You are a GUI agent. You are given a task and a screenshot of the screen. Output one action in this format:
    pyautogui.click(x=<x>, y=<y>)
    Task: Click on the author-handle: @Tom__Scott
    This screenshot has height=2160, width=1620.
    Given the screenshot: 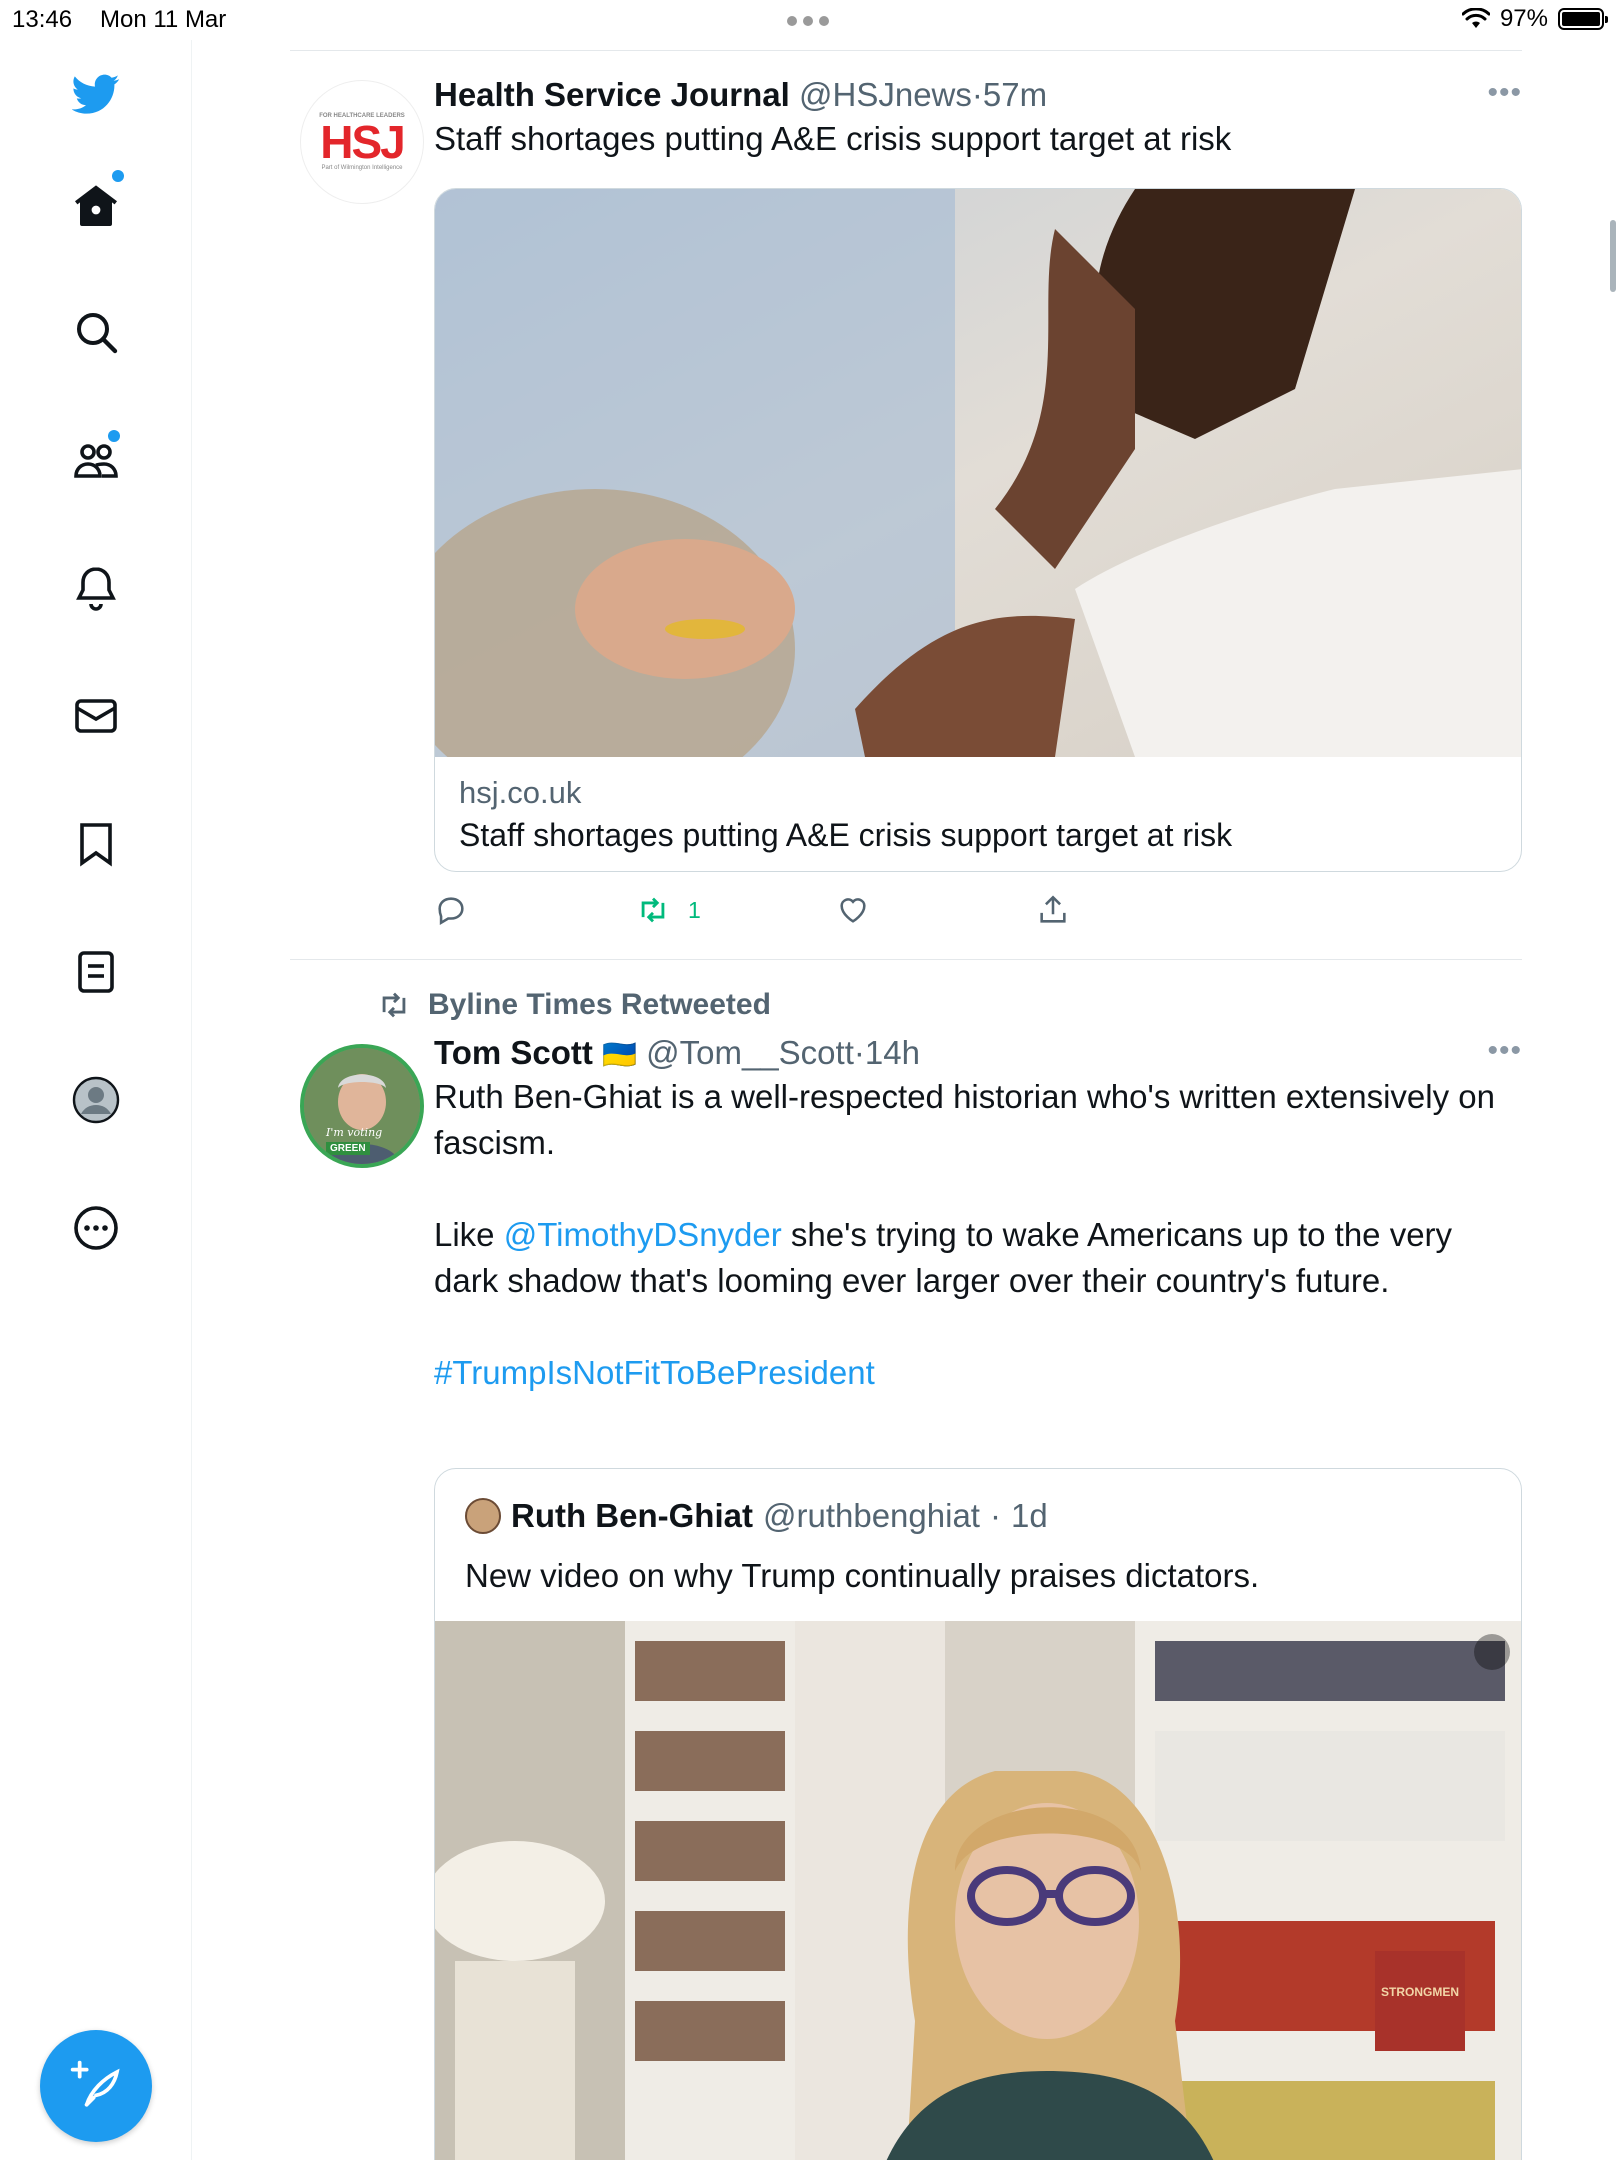 What is the action you would take?
    pyautogui.click(x=750, y=1052)
    